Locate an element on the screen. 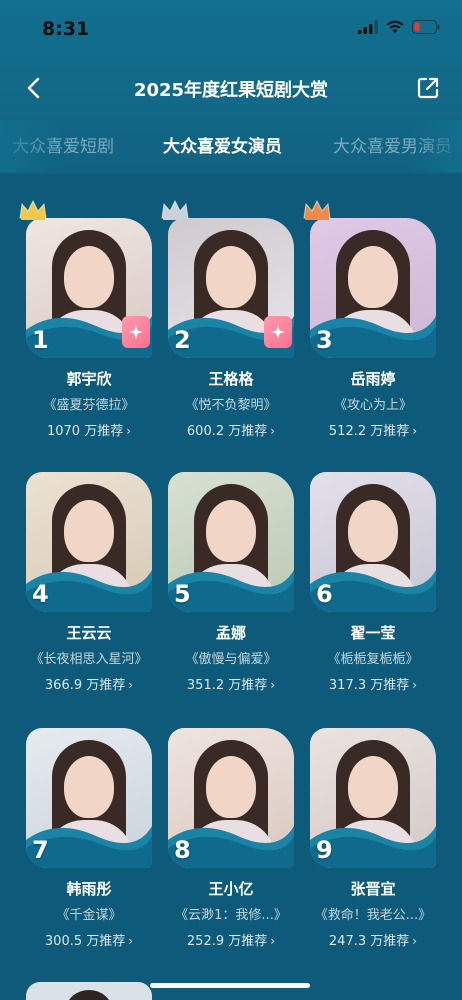  recommend-count: 317.3 万推荐 is located at coordinates (369, 685).